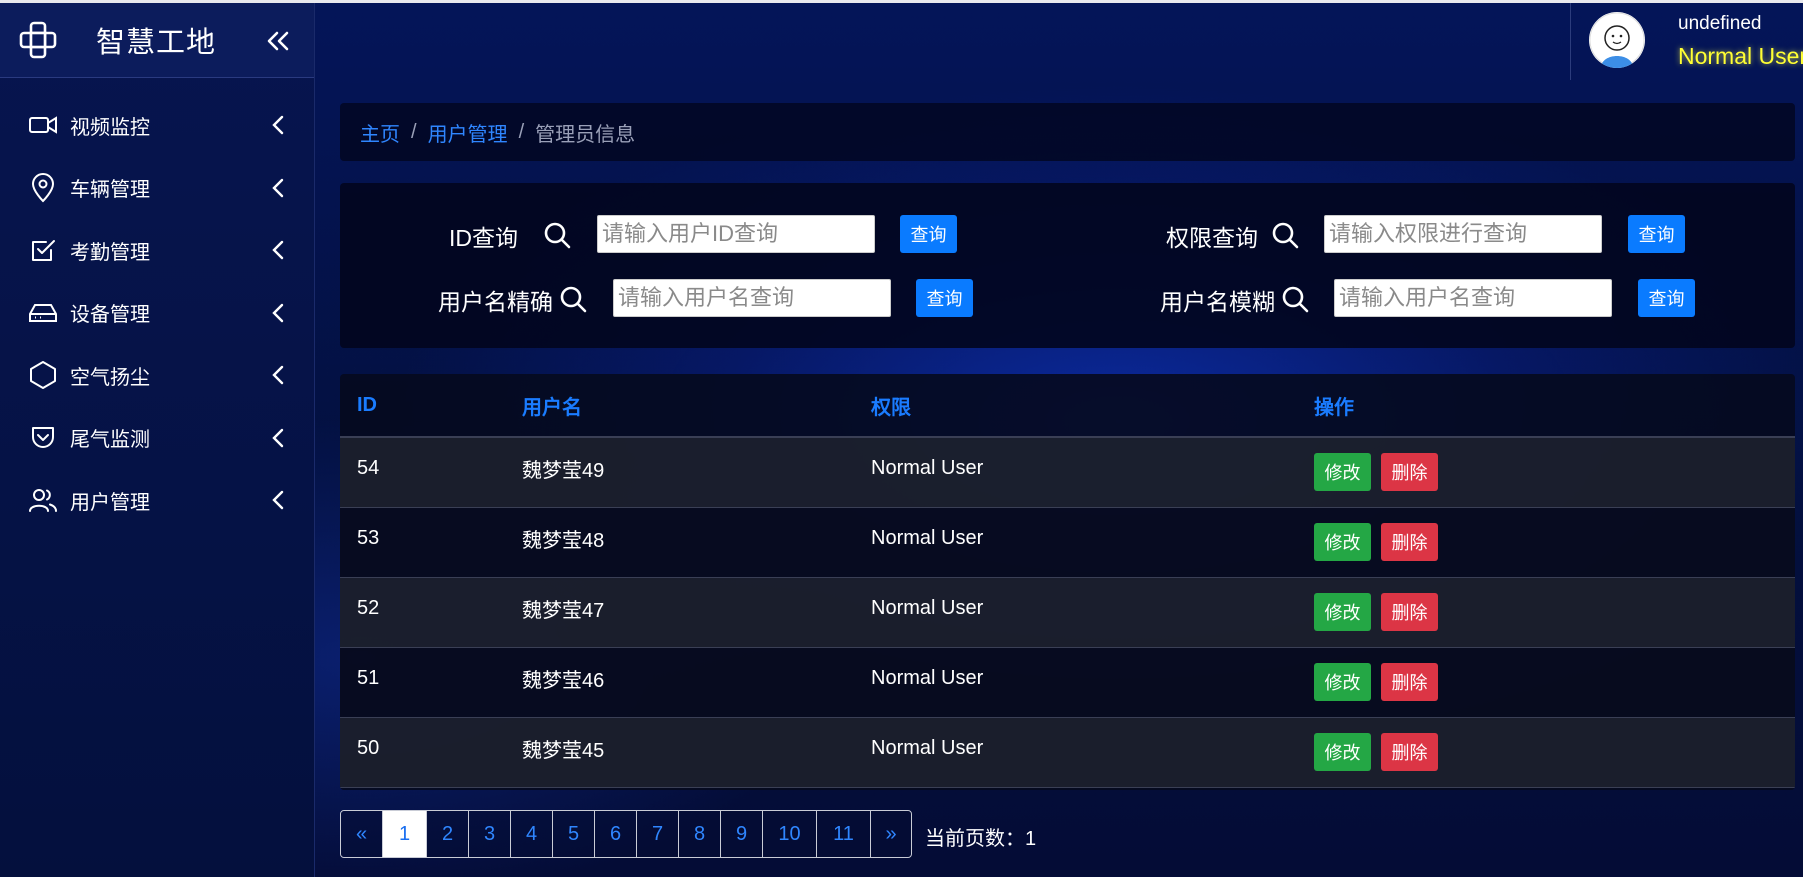  I want to click on hard-drive-icon, so click(43, 313).